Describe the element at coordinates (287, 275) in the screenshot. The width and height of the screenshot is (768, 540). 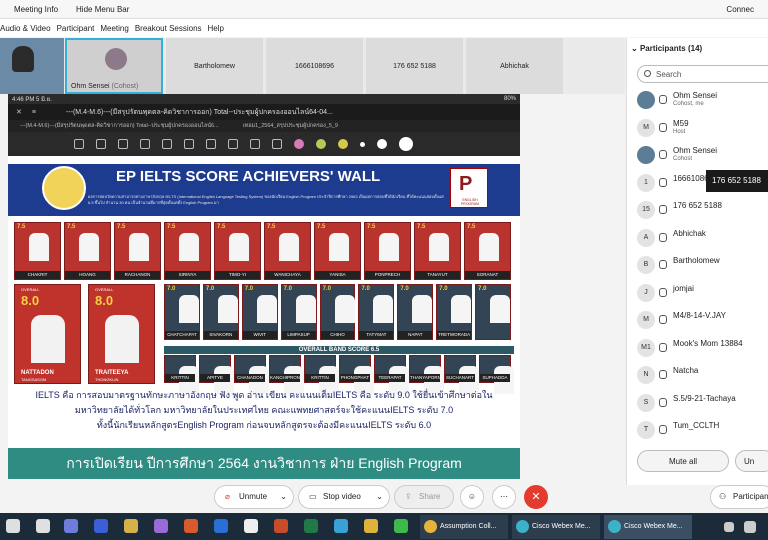
I see `student-name: WANICHAYA` at that location.